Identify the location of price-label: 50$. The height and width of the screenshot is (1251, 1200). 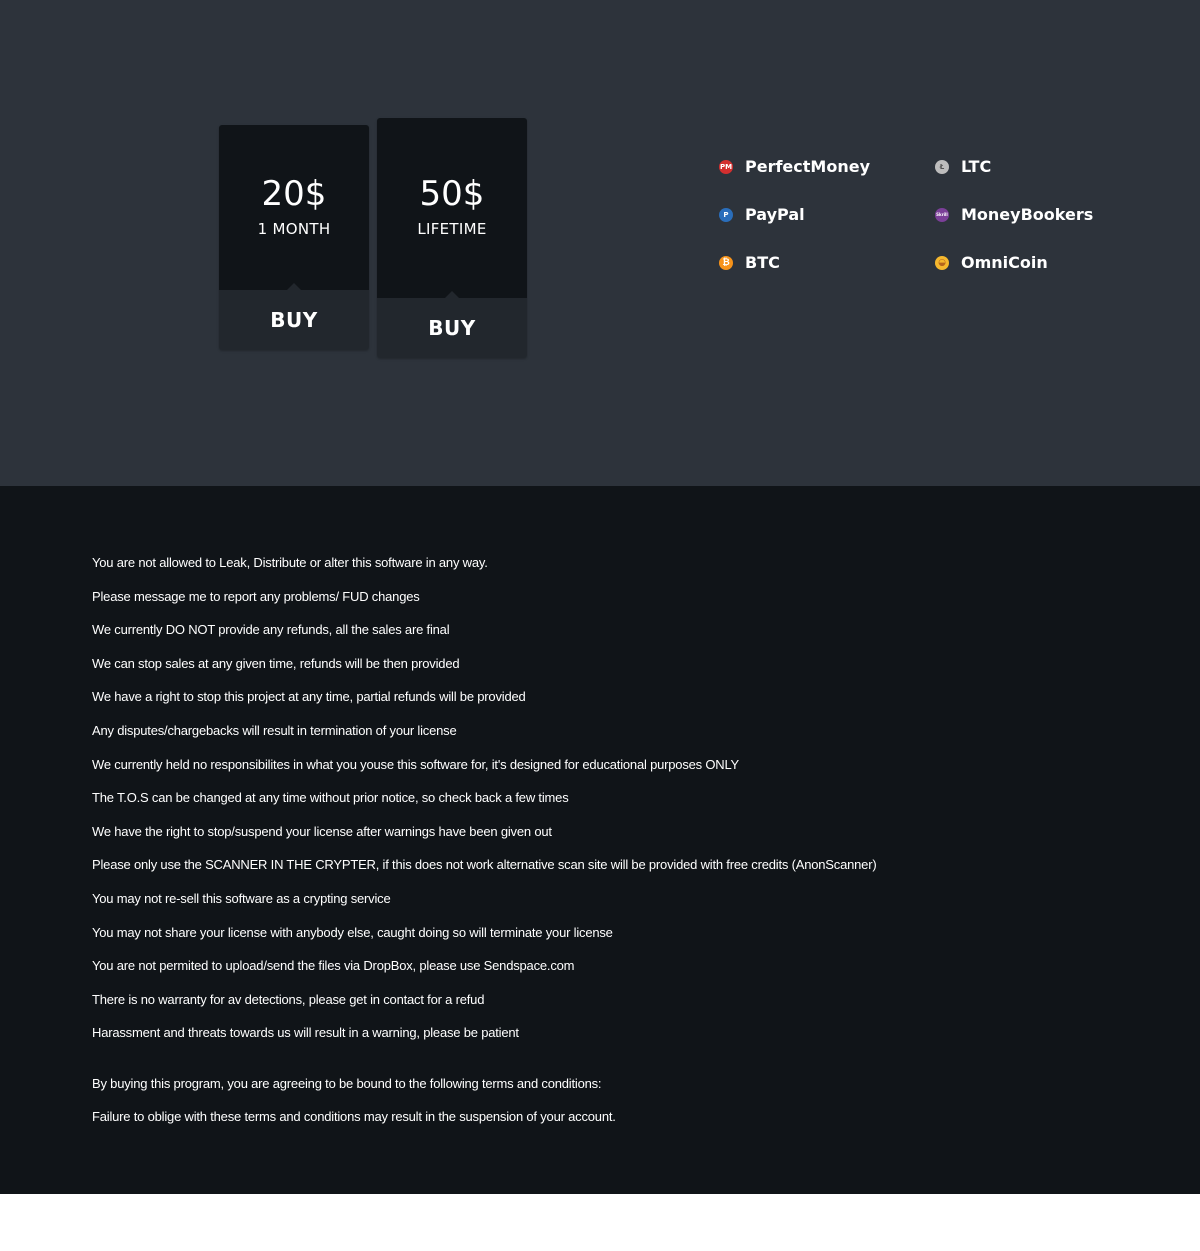
(452, 194).